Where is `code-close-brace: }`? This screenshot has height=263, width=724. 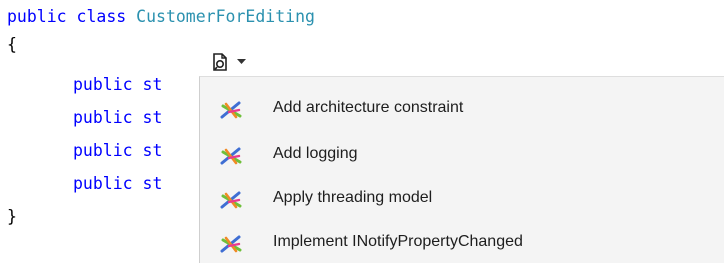 code-close-brace: } is located at coordinates (12, 216).